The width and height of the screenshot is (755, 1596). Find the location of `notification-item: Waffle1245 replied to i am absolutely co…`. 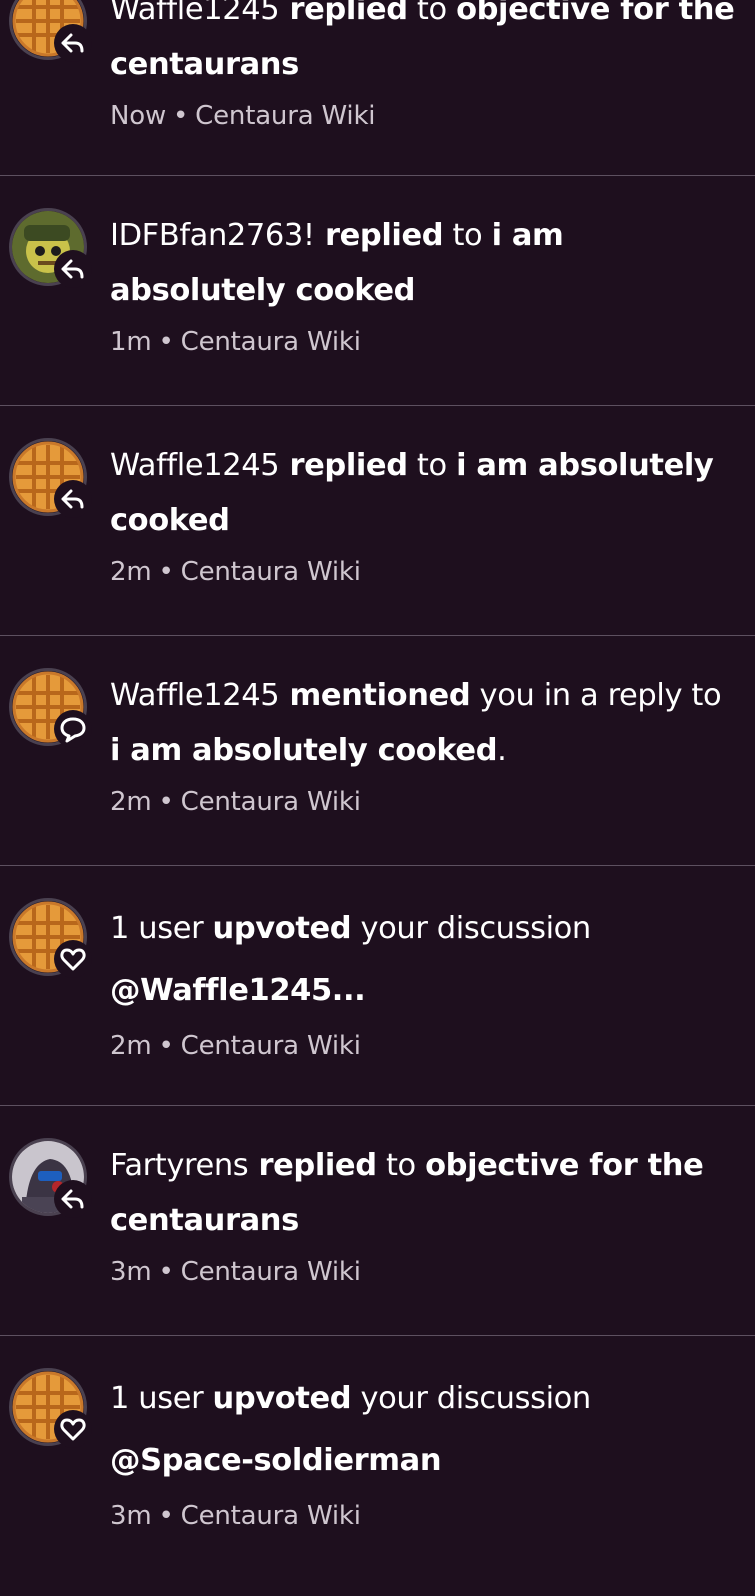

notification-item: Waffle1245 replied to i am absolutely co… is located at coordinates (377, 521).